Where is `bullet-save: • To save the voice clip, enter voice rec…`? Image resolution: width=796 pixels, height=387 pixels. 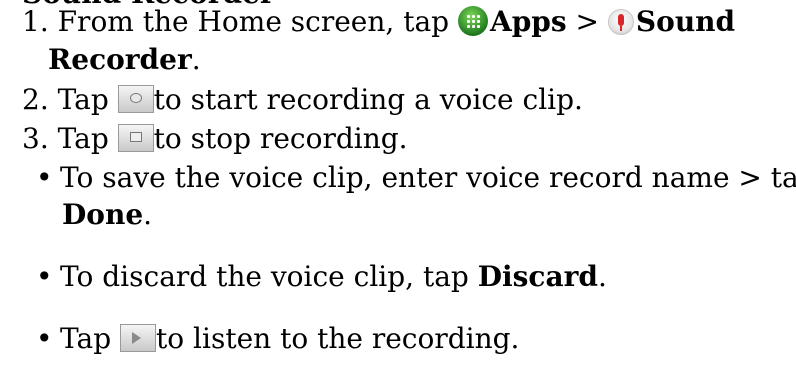 bullet-save: • To save the voice clip, enter voice rec… is located at coordinates (416, 178).